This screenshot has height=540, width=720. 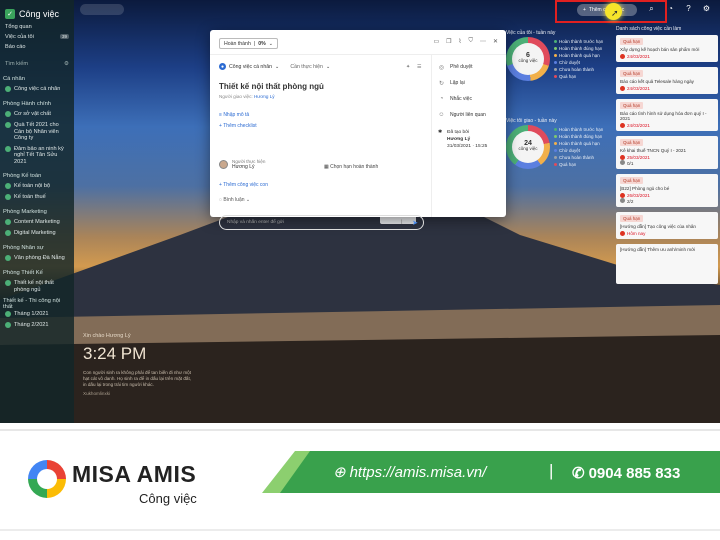 What do you see at coordinates (339, 472) in the screenshot?
I see `globe-icon: ⊕` at bounding box center [339, 472].